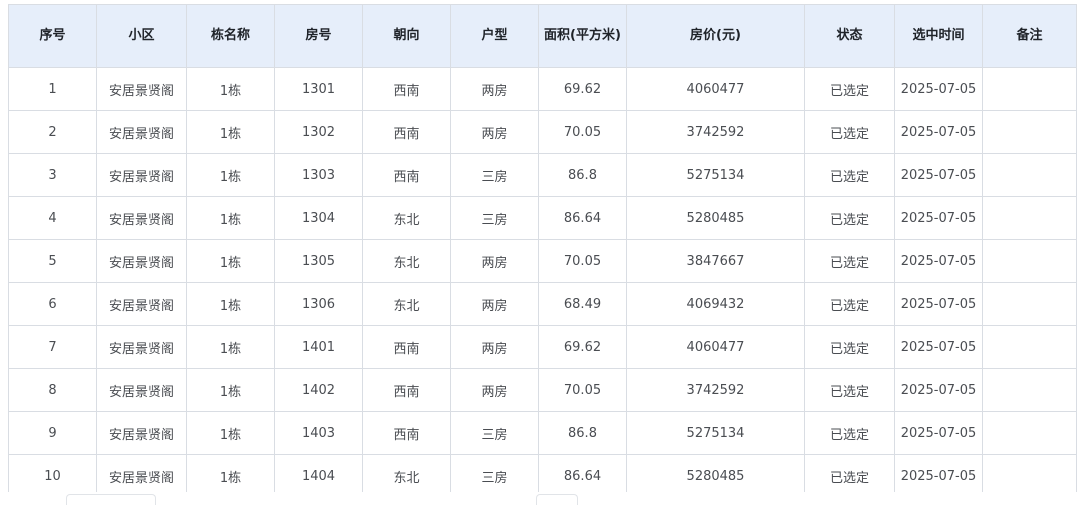  What do you see at coordinates (52, 175) in the screenshot?
I see `cell-index: 3` at bounding box center [52, 175].